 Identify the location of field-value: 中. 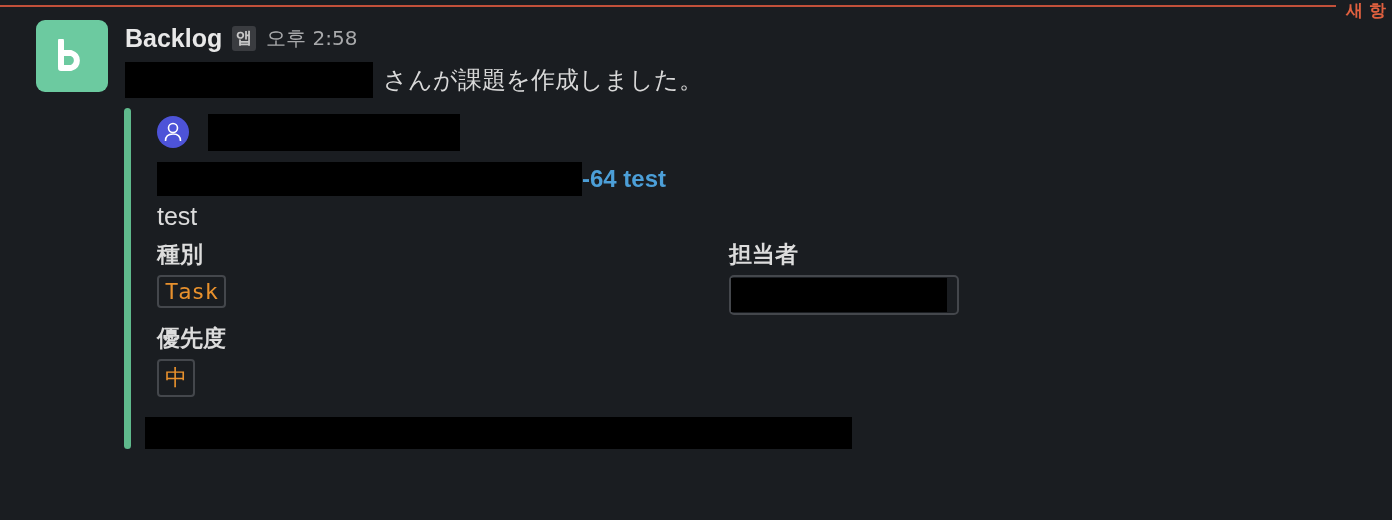
(176, 378).